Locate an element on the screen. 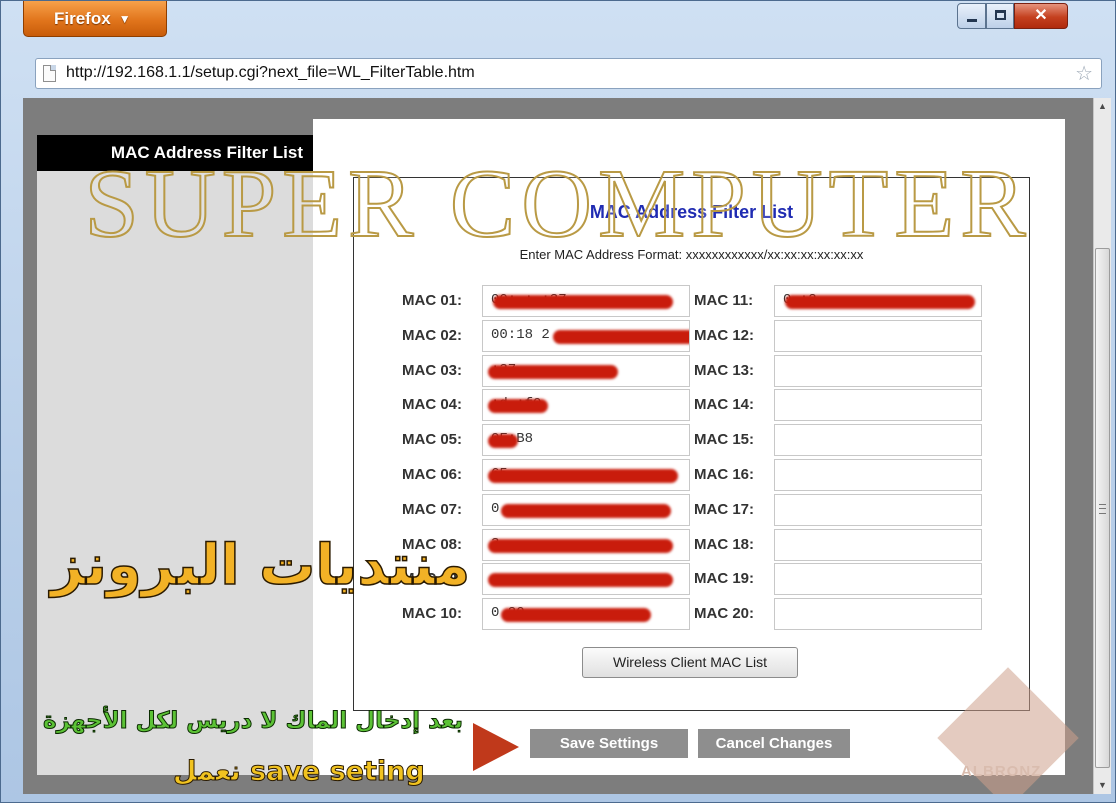 Image resolution: width=1116 pixels, height=803 pixels. mac-label: MAC 18: is located at coordinates (724, 544).